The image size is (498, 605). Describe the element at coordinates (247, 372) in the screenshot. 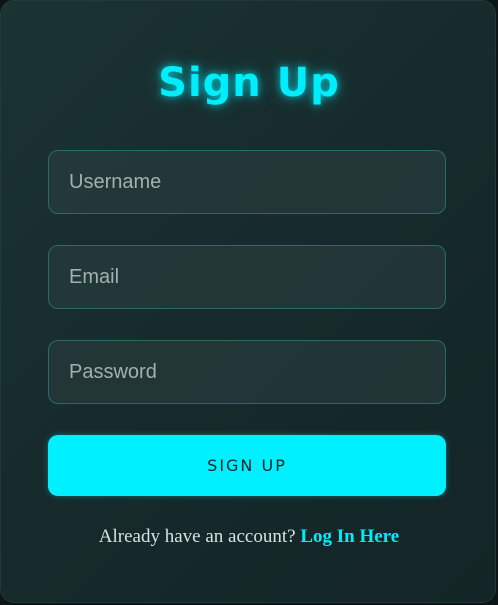

I see `password-input` at that location.